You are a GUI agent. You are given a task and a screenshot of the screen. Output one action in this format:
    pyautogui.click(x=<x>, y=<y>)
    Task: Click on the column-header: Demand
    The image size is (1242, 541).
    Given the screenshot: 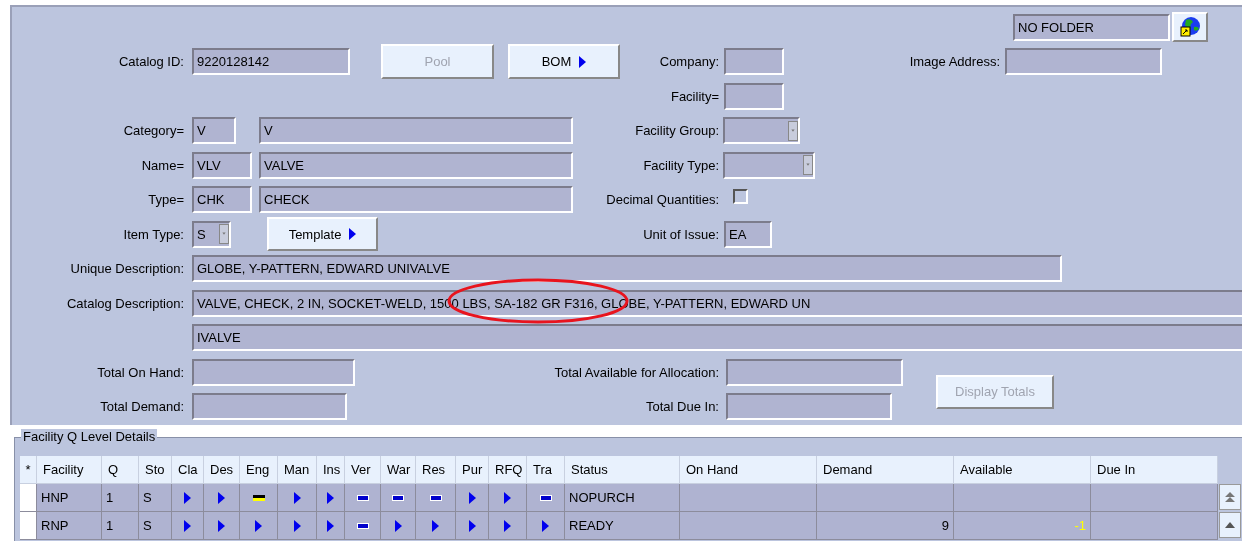 What is the action you would take?
    pyautogui.click(x=885, y=470)
    